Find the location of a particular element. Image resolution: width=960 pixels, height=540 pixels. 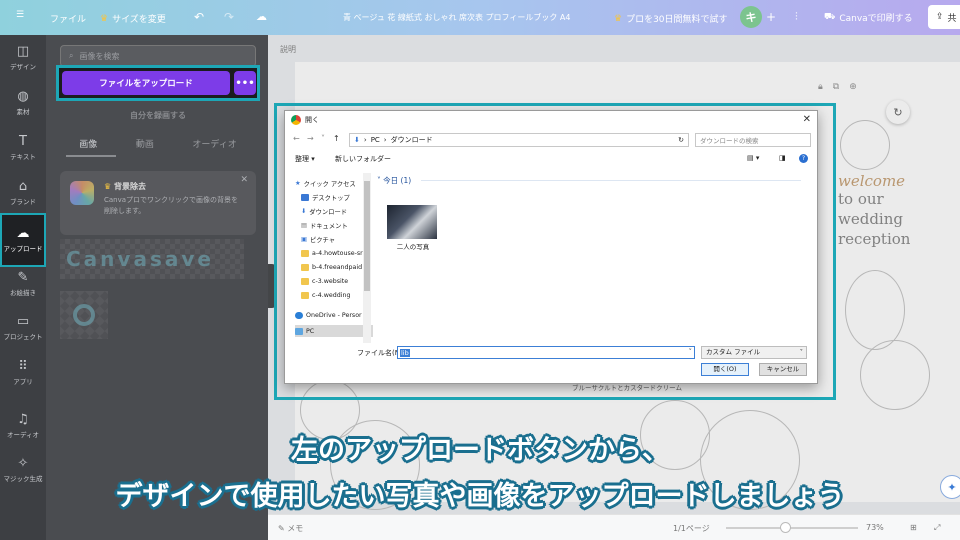

tab-videos: 動画 is located at coordinates (145, 143).